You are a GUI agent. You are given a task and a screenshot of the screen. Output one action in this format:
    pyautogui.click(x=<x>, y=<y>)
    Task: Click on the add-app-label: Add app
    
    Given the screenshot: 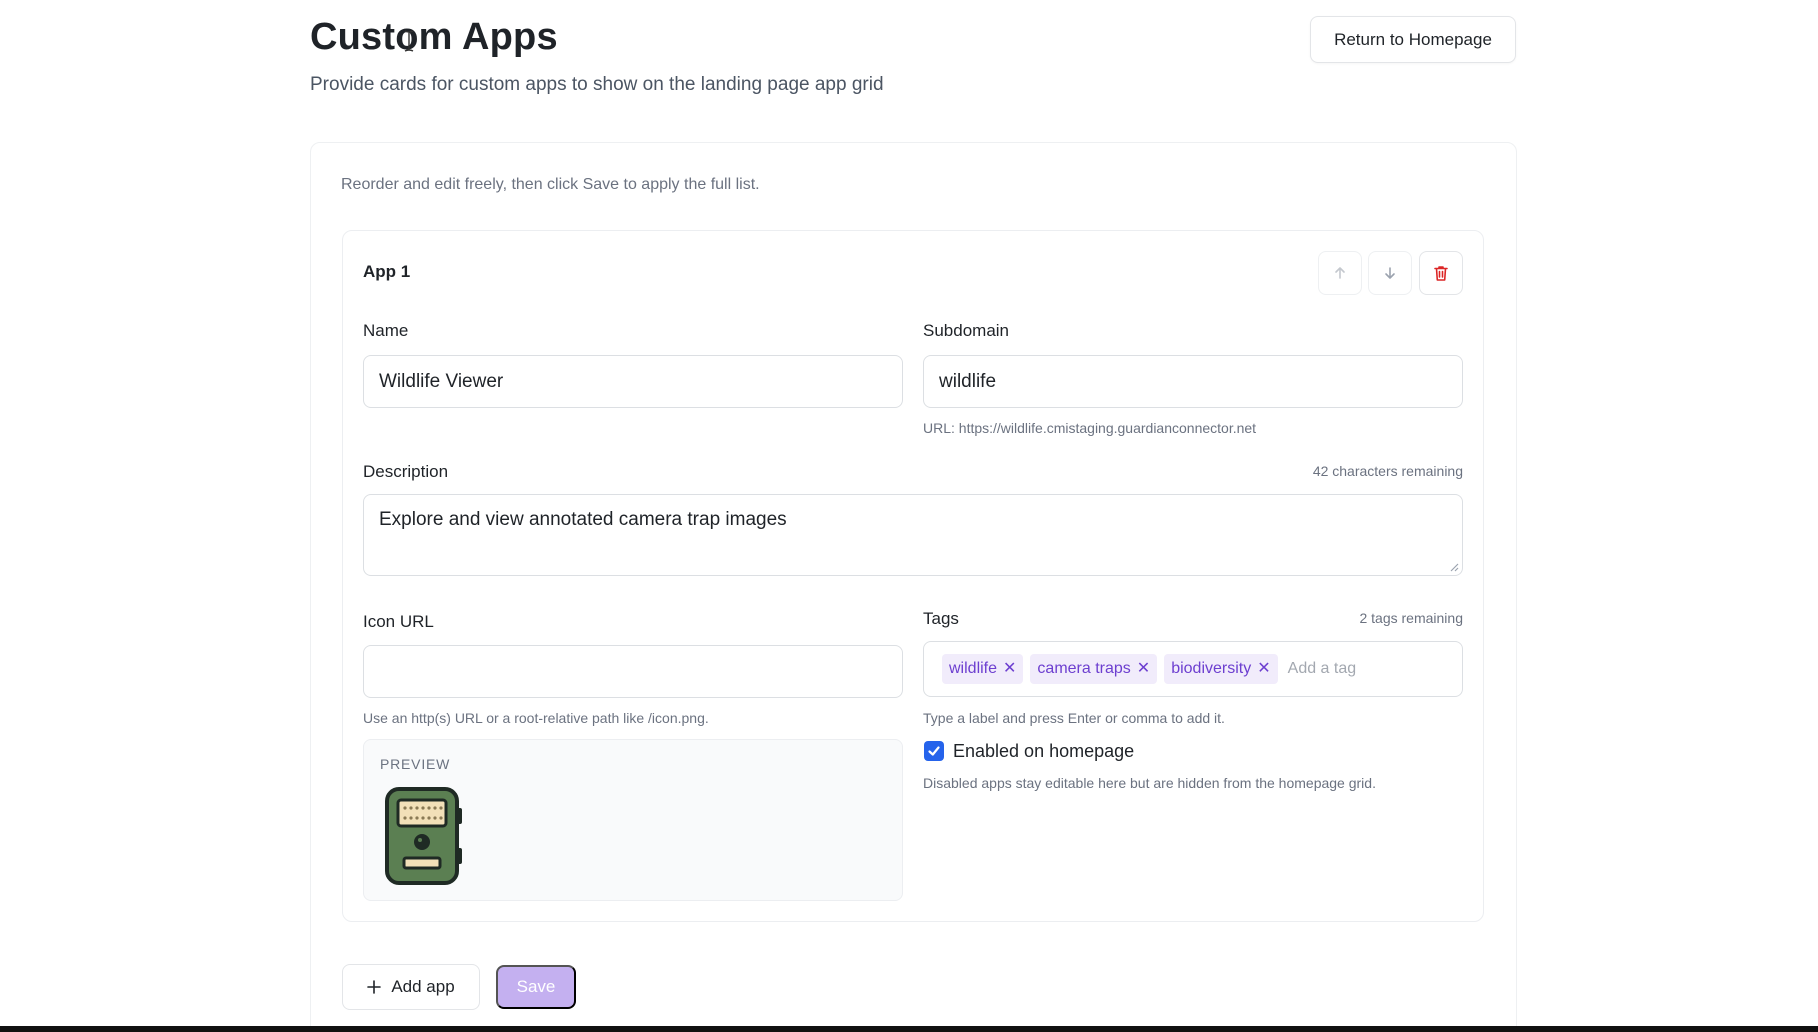 What is the action you would take?
    pyautogui.click(x=423, y=986)
    